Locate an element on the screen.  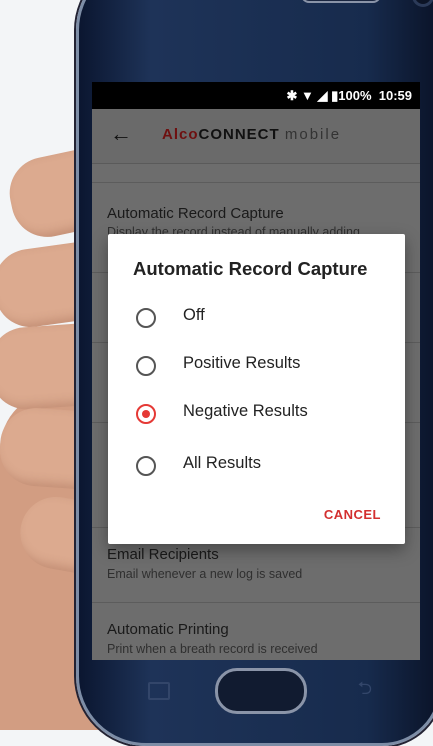
app-logo: AlcoCONNECT mobile is located at coordinates (251, 134).